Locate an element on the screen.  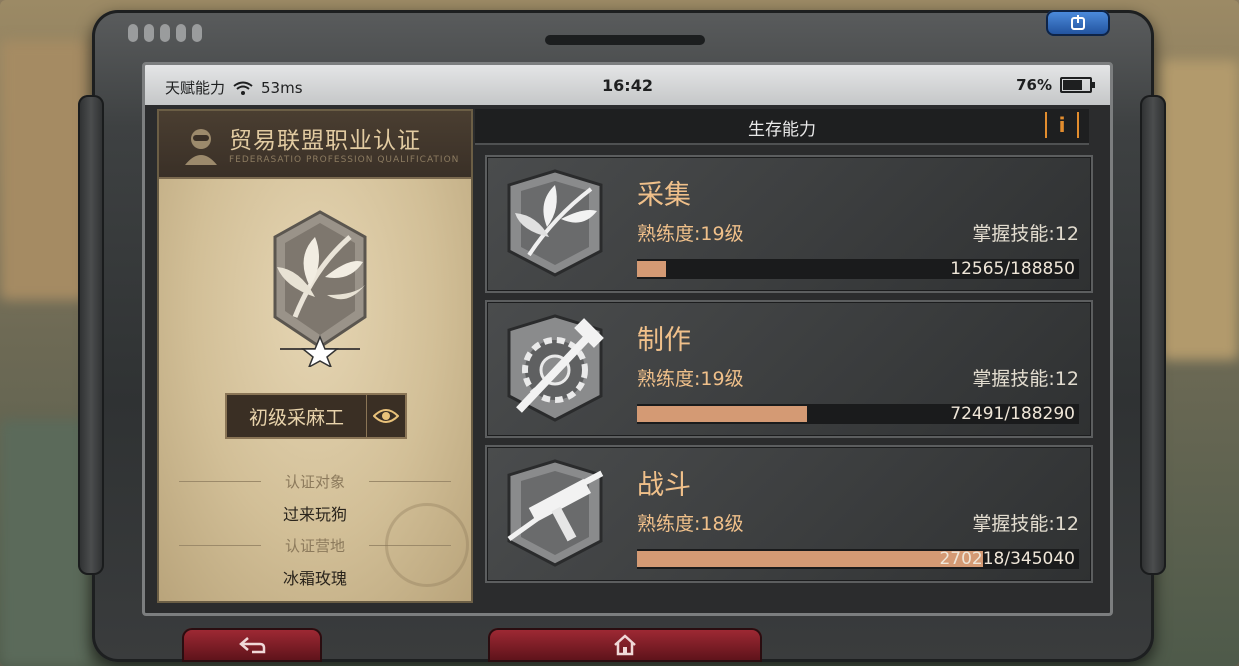
skill-proficiency: 熟练度:18级 is located at coordinates (690, 524).